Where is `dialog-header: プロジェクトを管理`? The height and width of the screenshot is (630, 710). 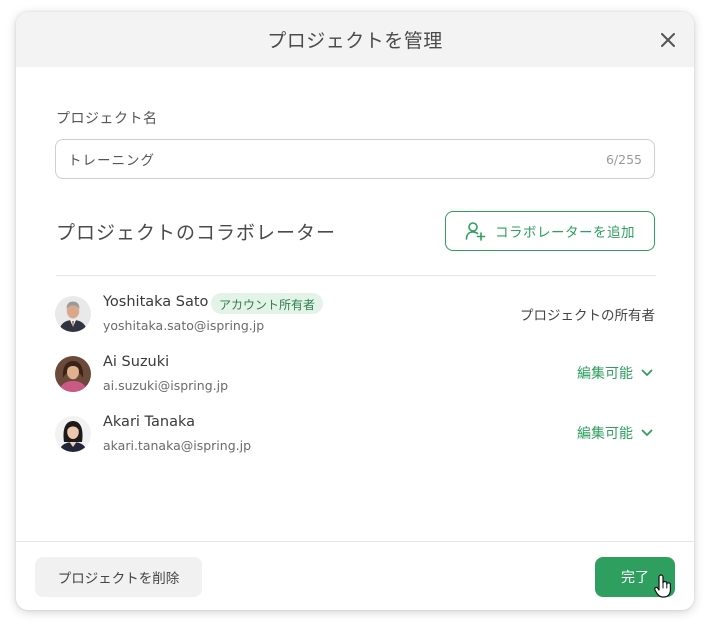
dialog-header: プロジェクトを管理 is located at coordinates (355, 39).